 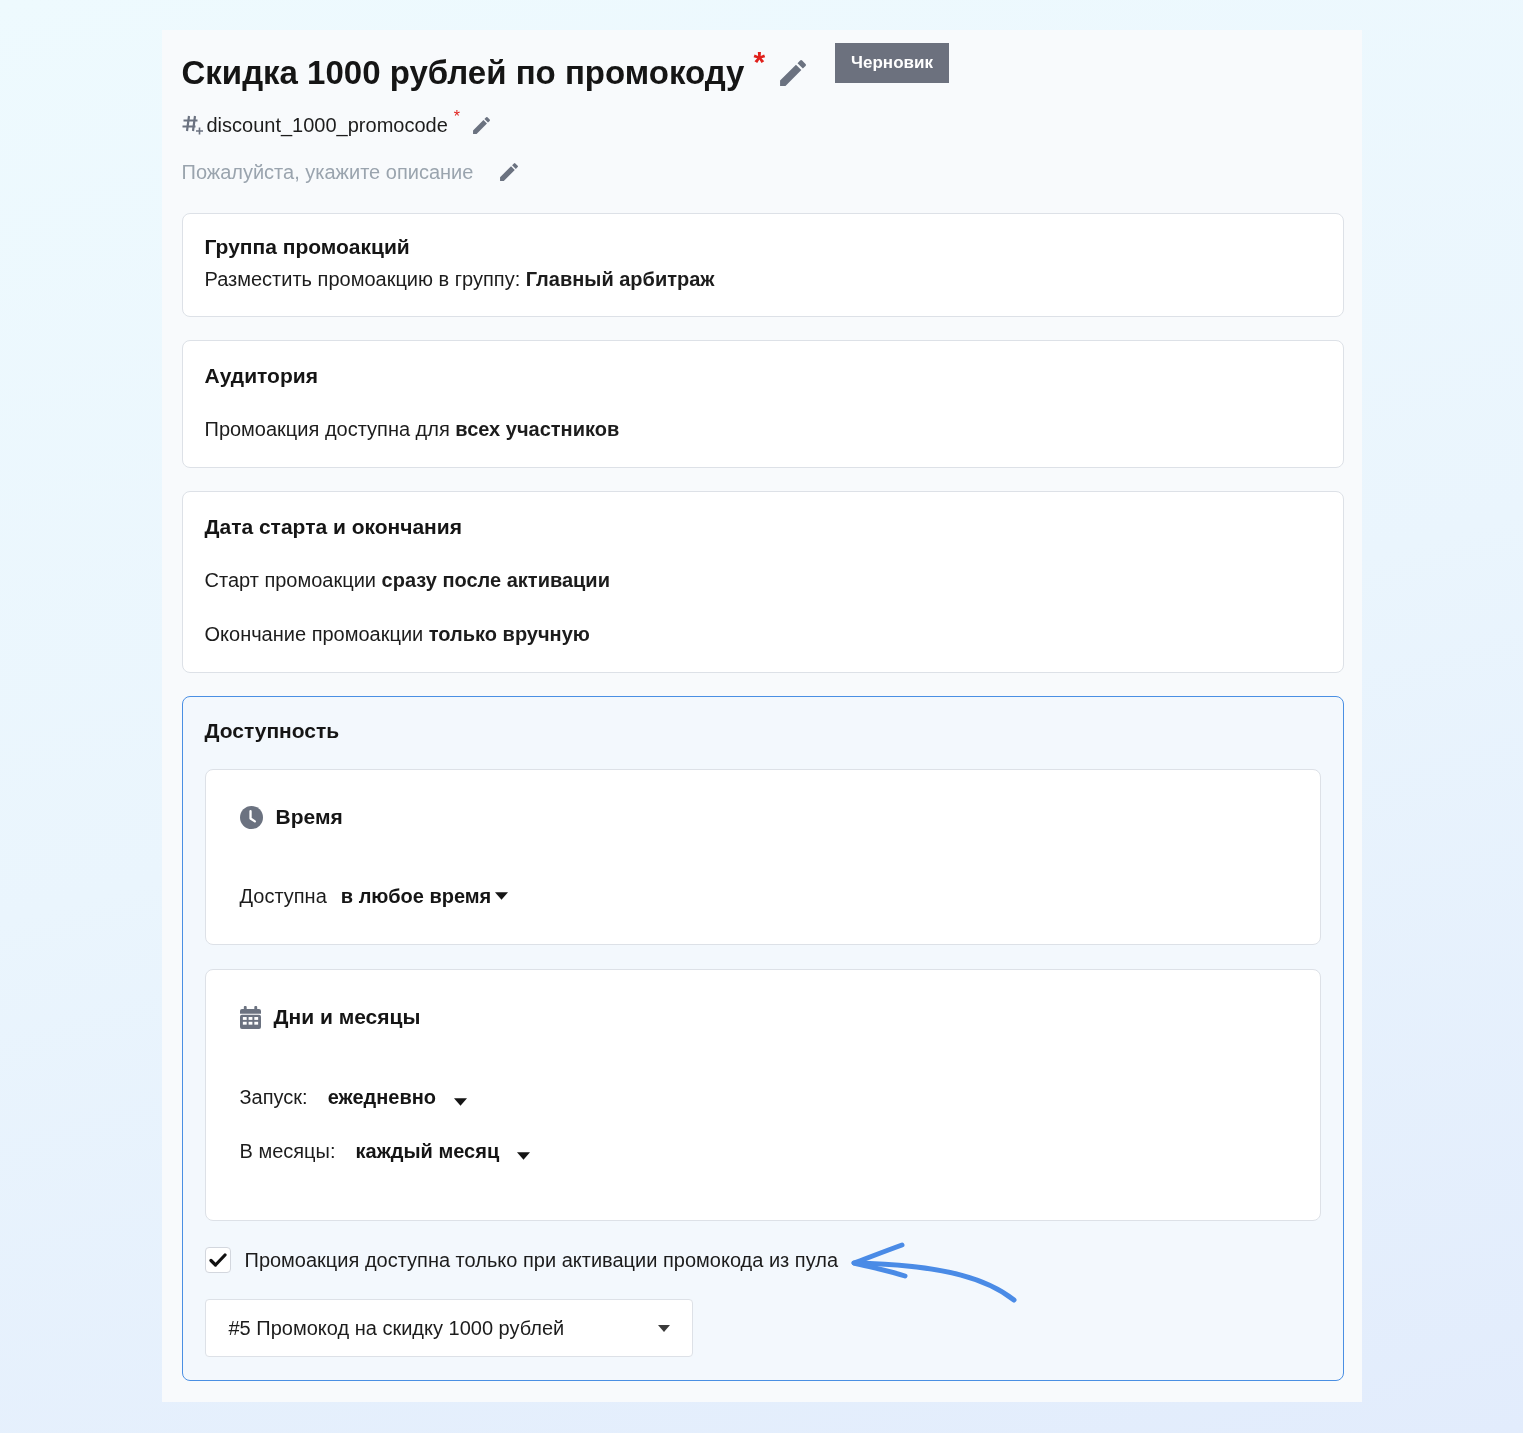 What do you see at coordinates (412, 429) in the screenshot?
I see `section-text: Промоакция доступна для всех участников` at bounding box center [412, 429].